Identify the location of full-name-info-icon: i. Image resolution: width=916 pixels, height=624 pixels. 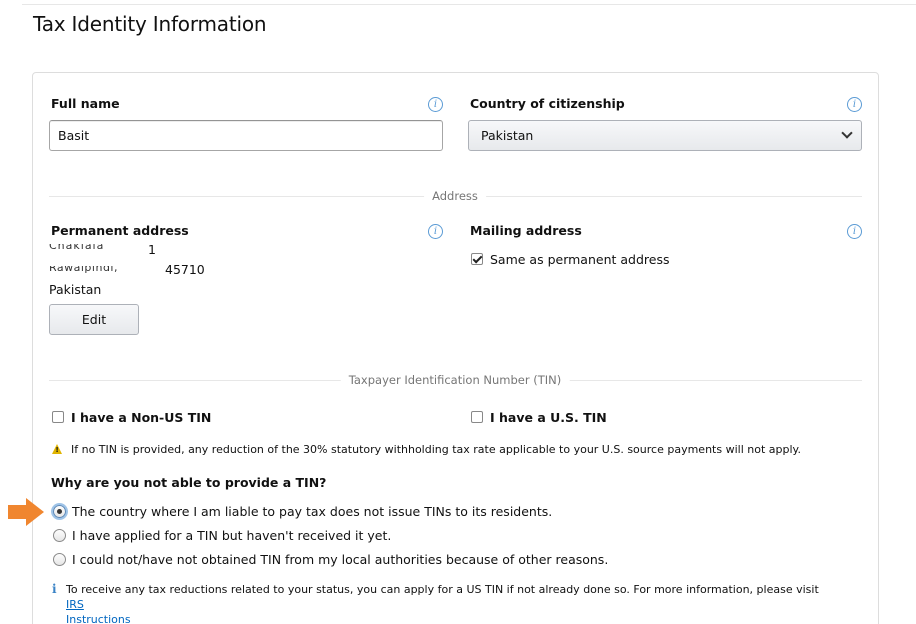
(435, 104).